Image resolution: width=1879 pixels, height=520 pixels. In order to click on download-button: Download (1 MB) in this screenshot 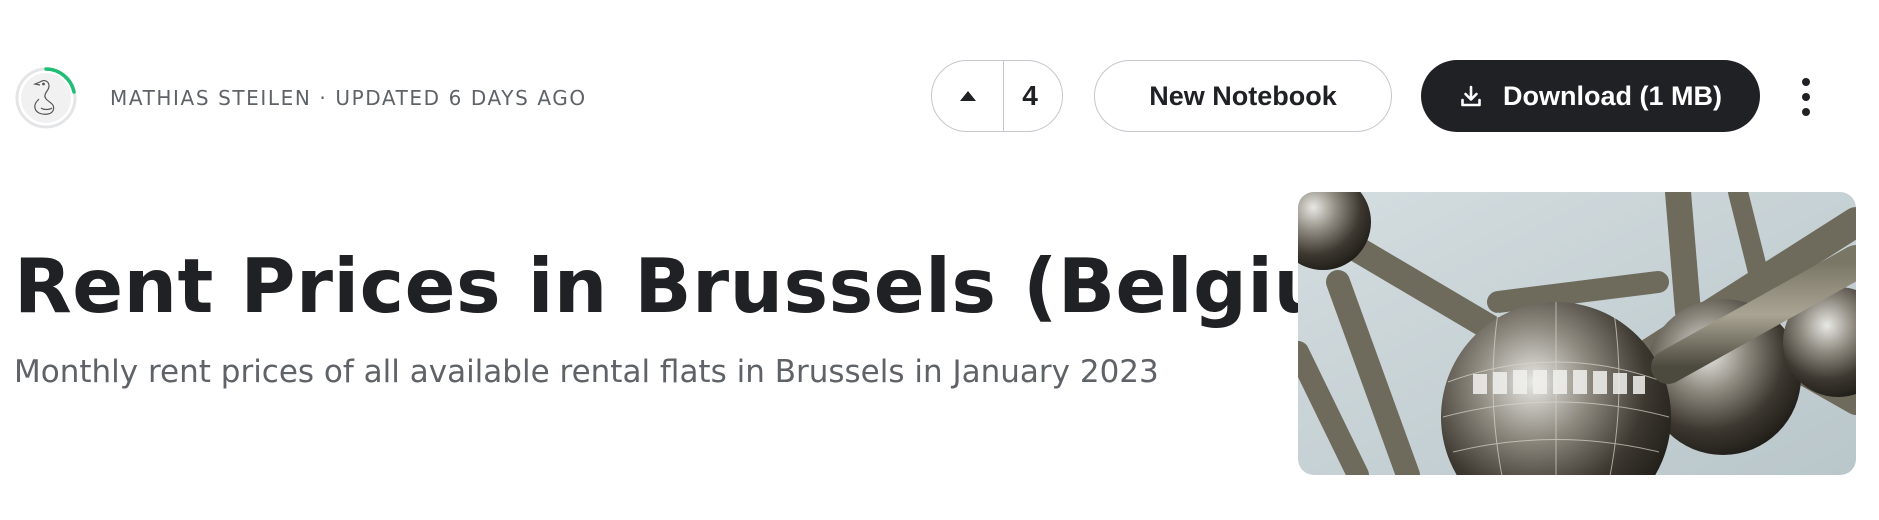, I will do `click(1590, 96)`.